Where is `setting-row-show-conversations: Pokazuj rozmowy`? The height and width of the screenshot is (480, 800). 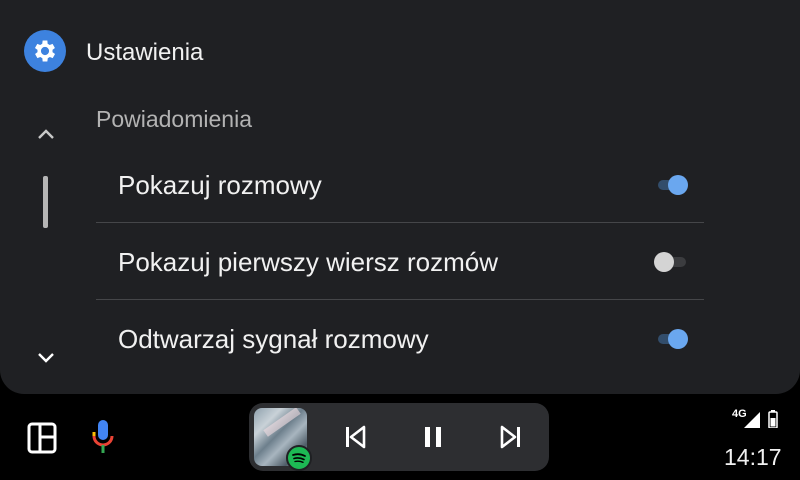
setting-row-show-conversations: Pokazuj rozmowy is located at coordinates (400, 184).